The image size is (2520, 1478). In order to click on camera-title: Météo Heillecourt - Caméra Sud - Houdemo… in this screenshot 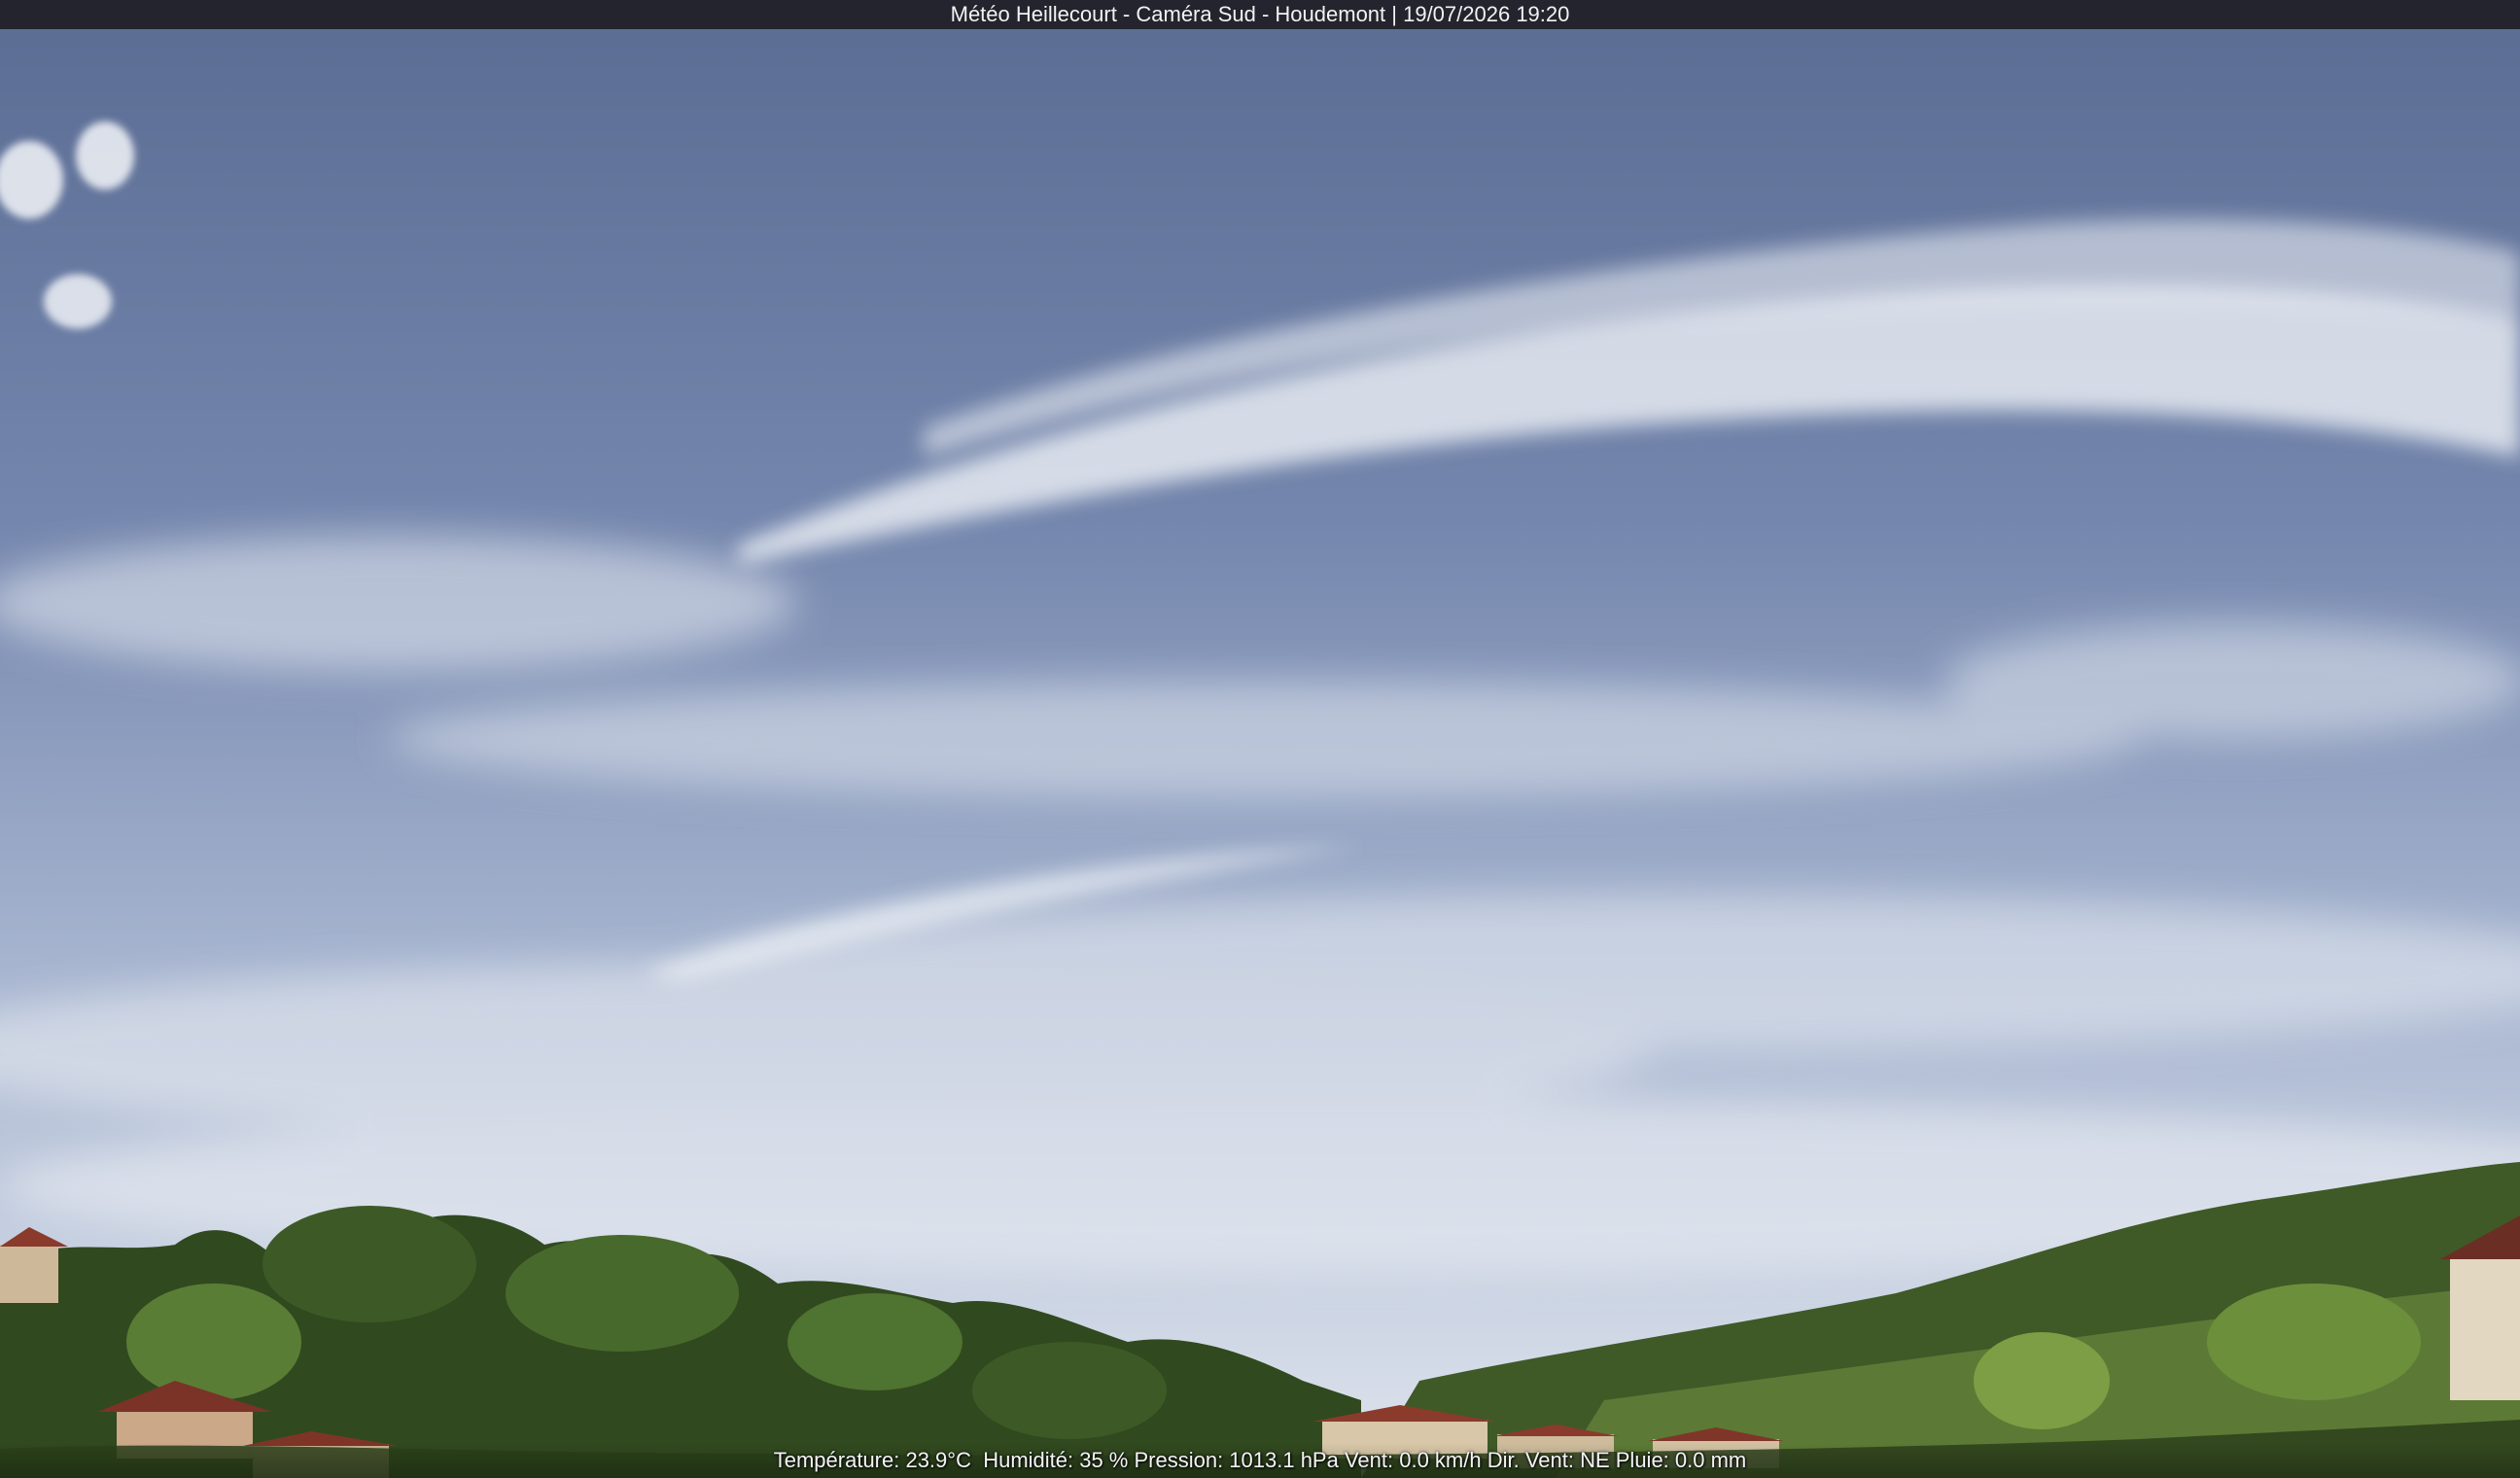, I will do `click(1260, 14)`.